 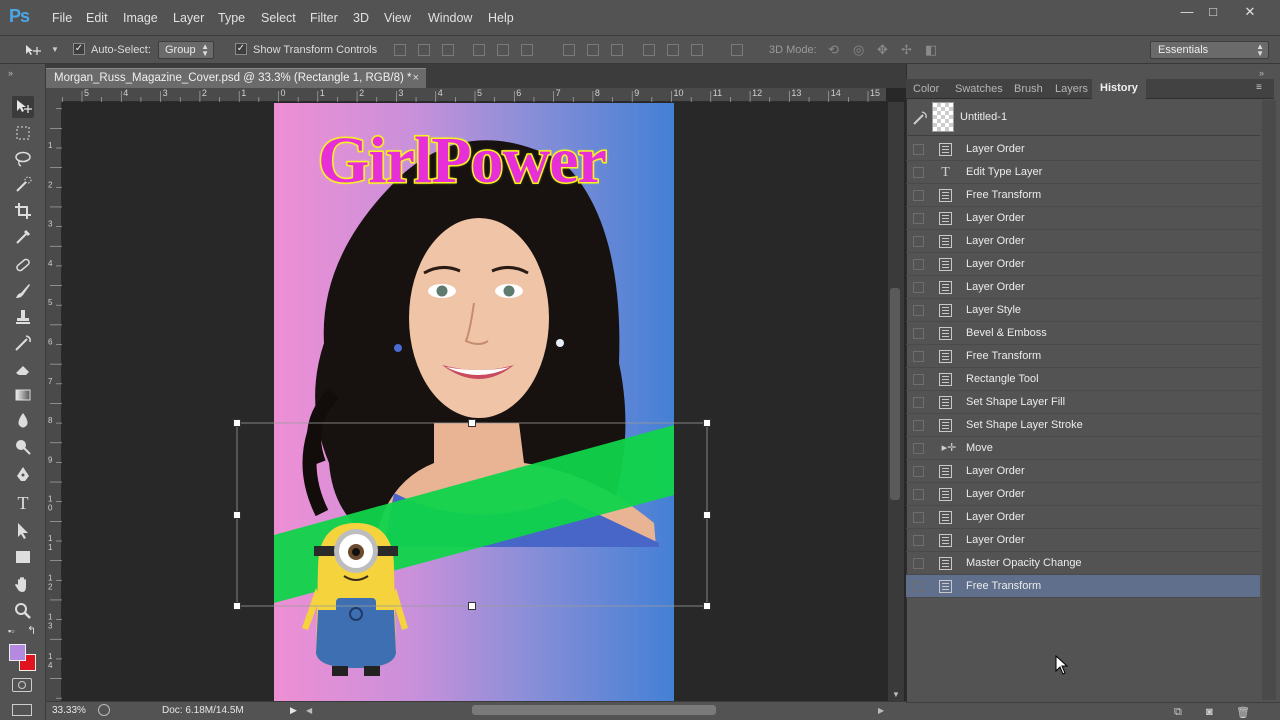 What do you see at coordinates (931, 50) in the screenshot?
I see `3d-scale-icon: ◧` at bounding box center [931, 50].